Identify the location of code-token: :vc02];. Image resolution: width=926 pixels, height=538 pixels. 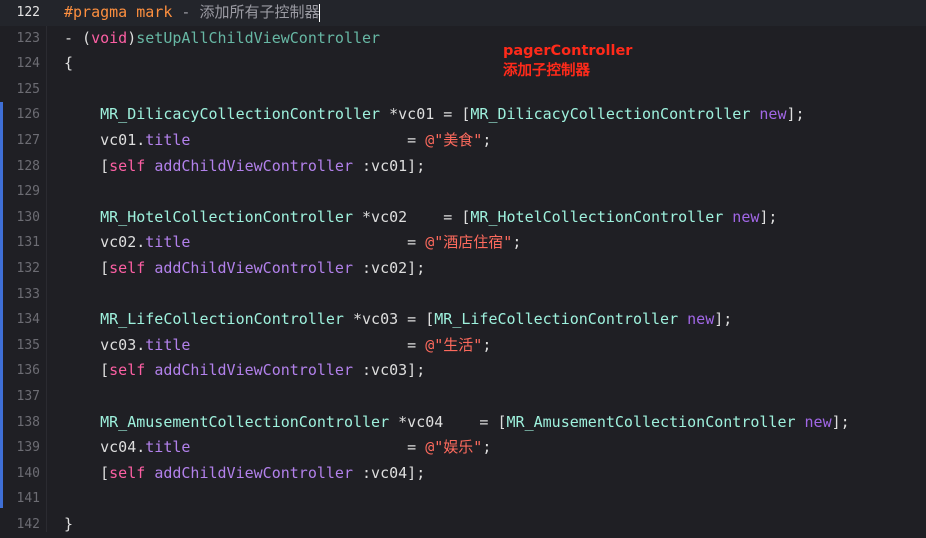
(389, 268).